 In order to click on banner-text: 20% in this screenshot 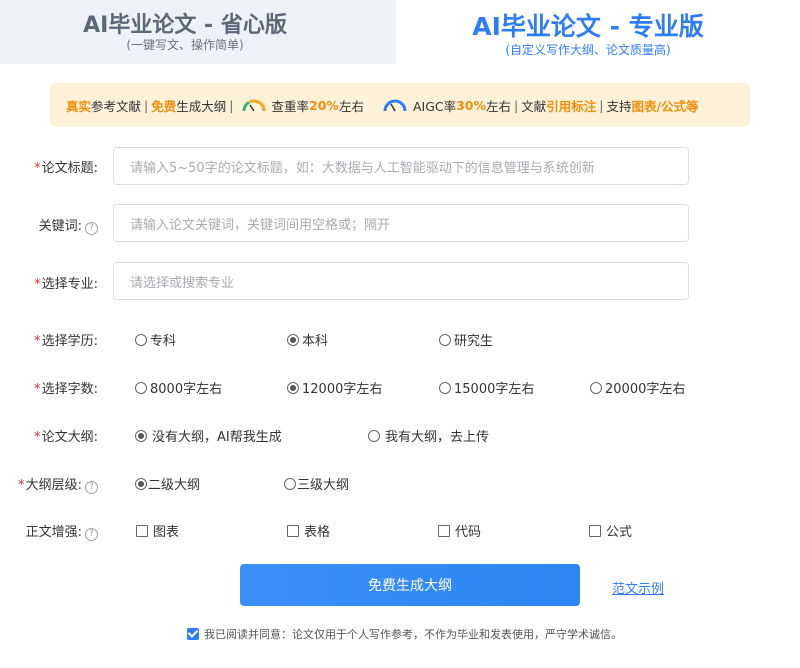, I will do `click(324, 105)`.